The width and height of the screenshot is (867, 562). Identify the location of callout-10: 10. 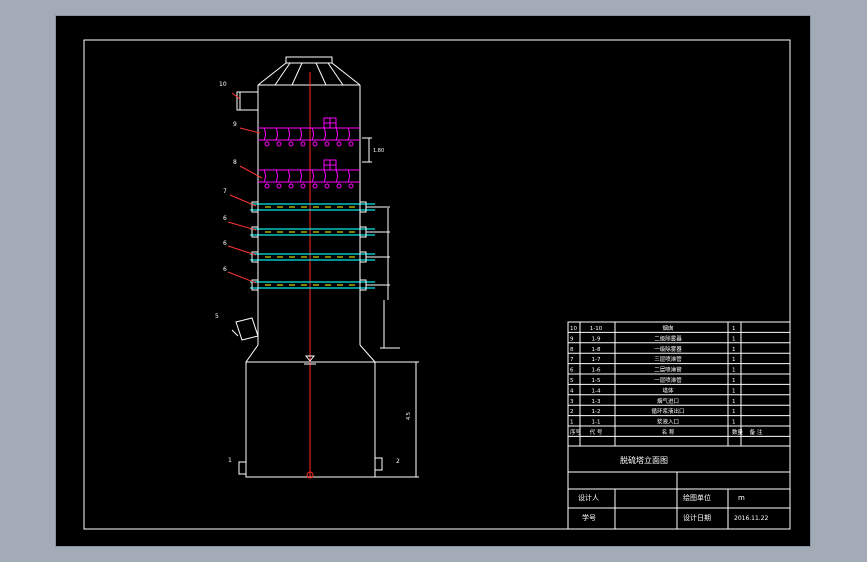
(223, 84).